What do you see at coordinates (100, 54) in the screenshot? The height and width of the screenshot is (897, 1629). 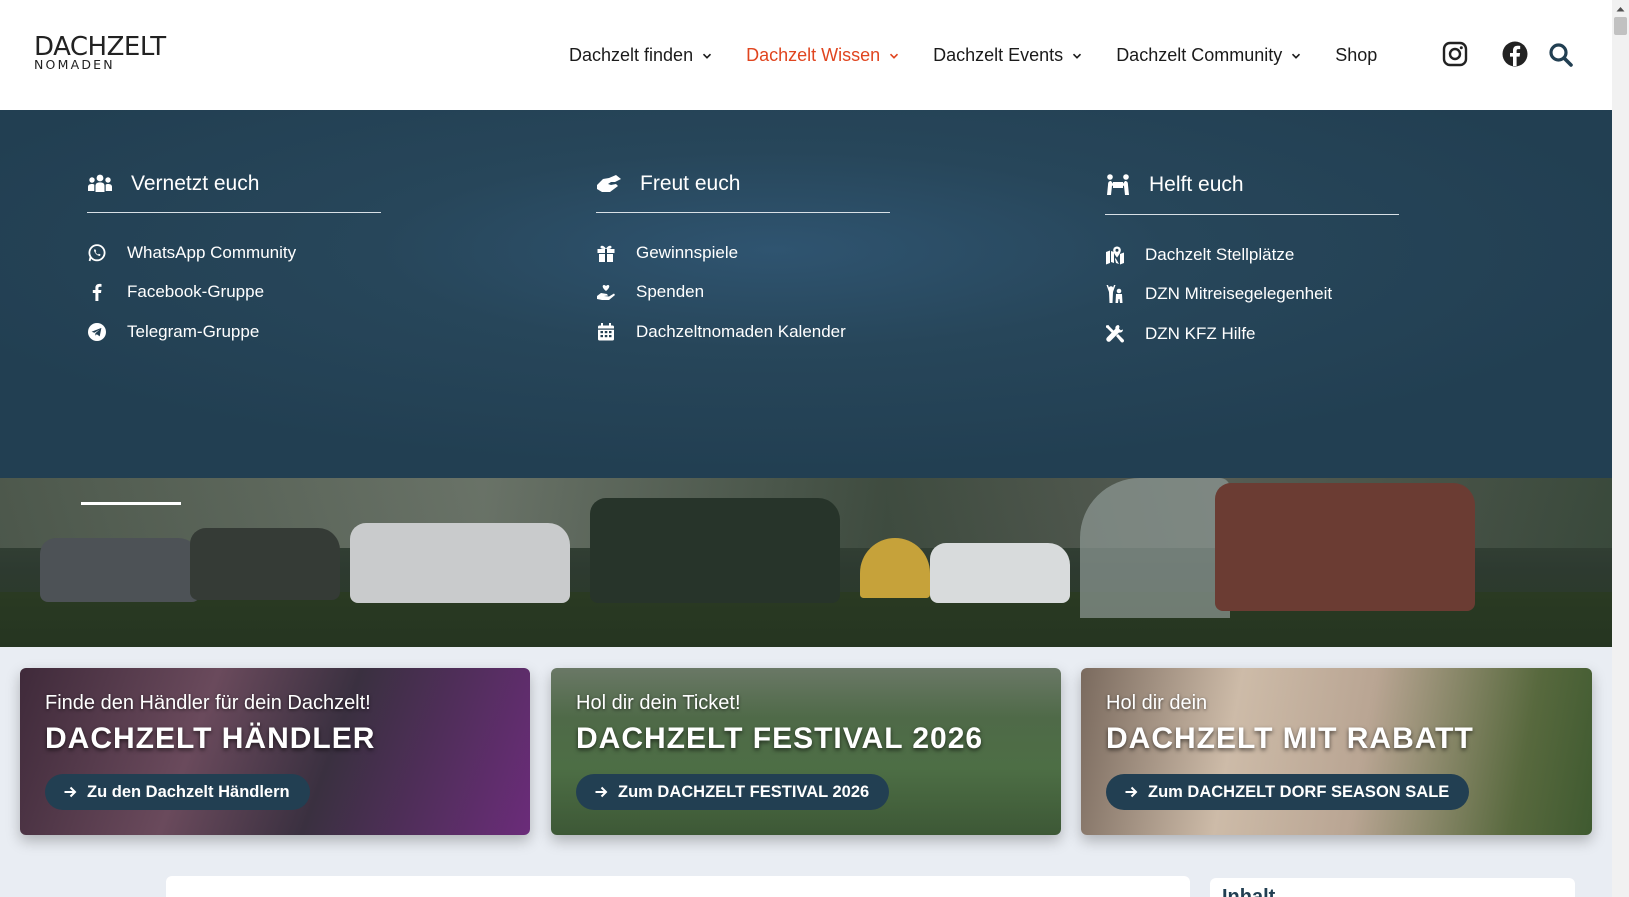 I see `site-logo: DACHZELT NOMADEN` at bounding box center [100, 54].